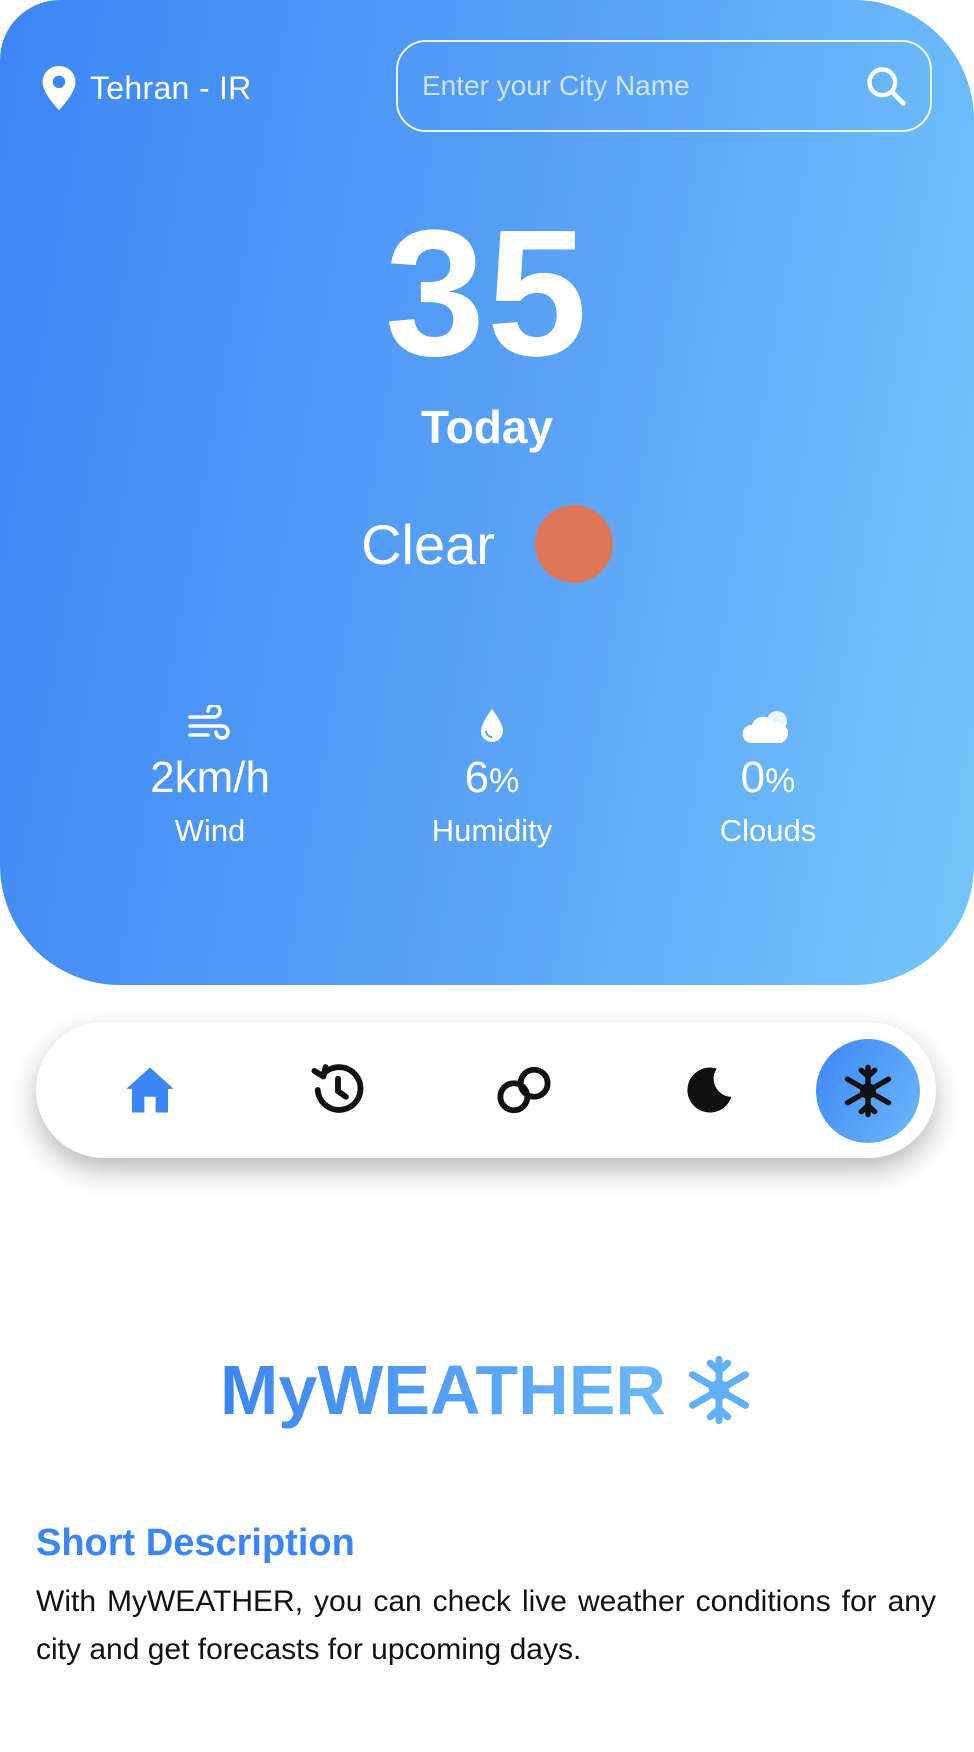 This screenshot has height=1752, width=974. I want to click on wind-label: Wind, so click(210, 830).